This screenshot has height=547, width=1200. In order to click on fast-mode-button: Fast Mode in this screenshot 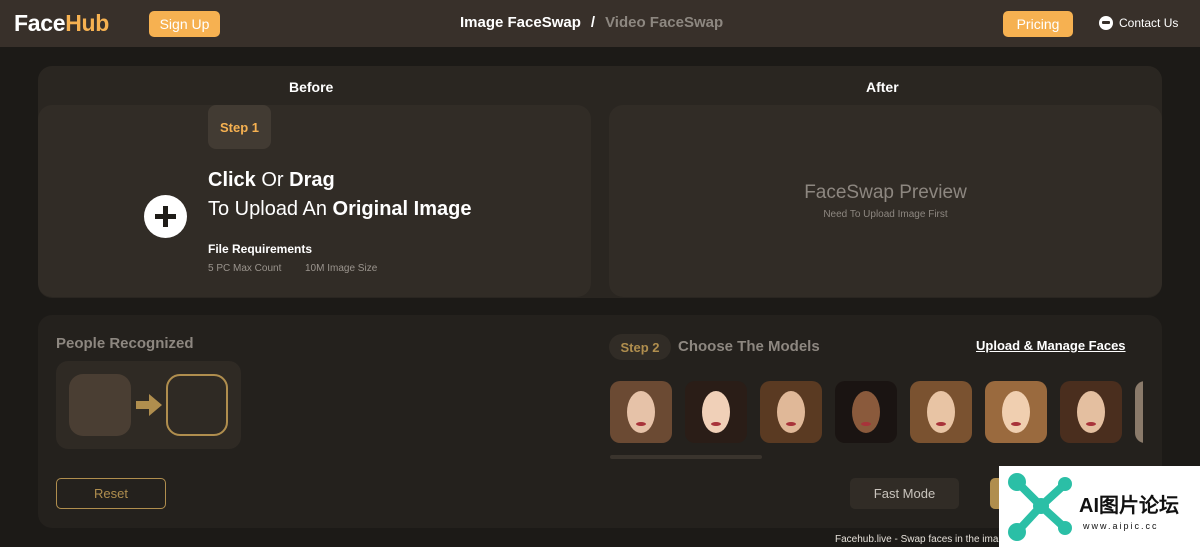, I will do `click(904, 493)`.